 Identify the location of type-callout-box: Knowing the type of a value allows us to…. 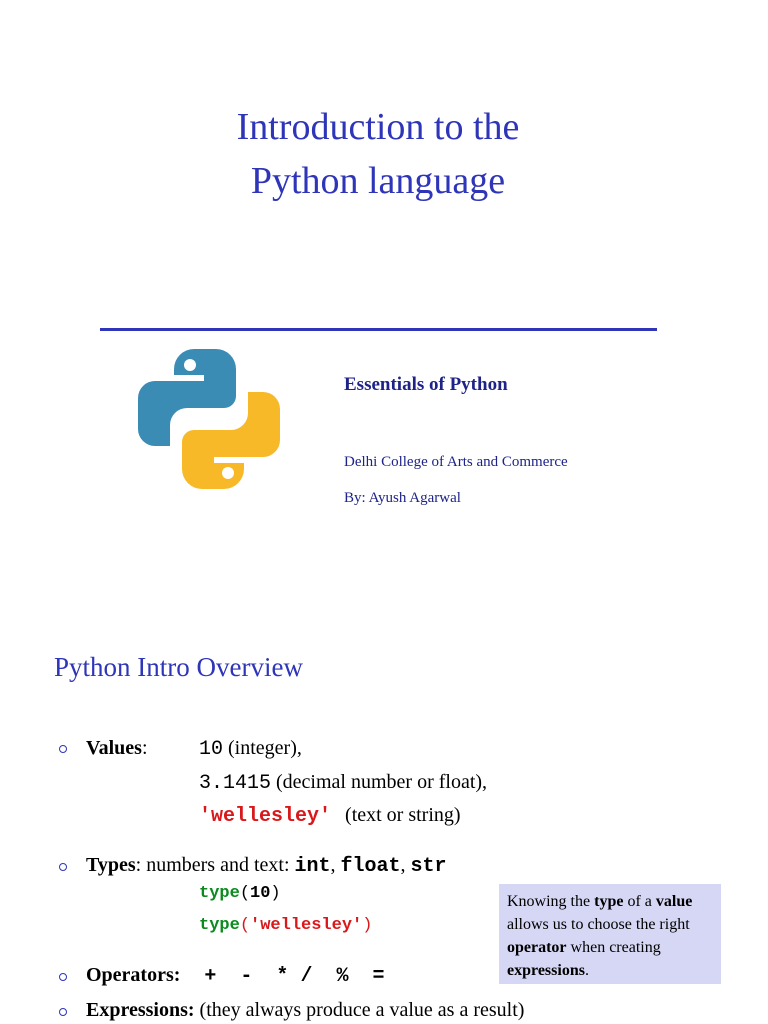
(610, 934).